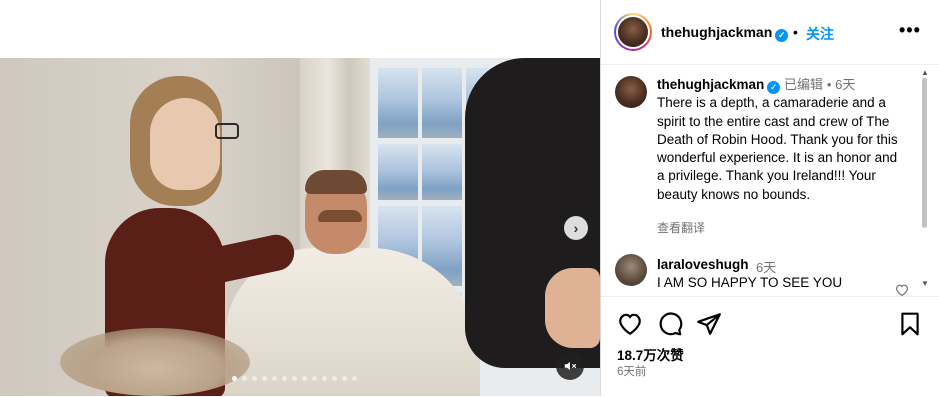 Image resolution: width=939 pixels, height=397 pixels. What do you see at coordinates (631, 92) in the screenshot?
I see `caption-avatar` at bounding box center [631, 92].